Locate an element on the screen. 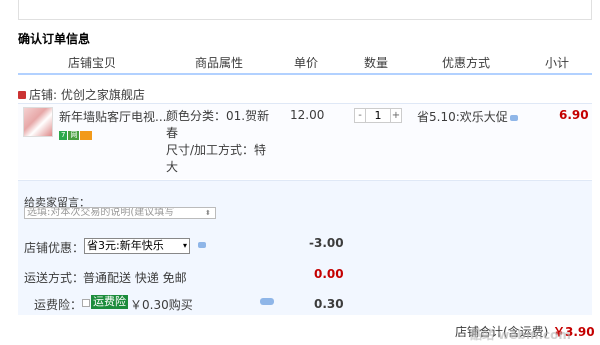 This screenshot has height=345, width=600. qty-plus-button: + is located at coordinates (396, 115).